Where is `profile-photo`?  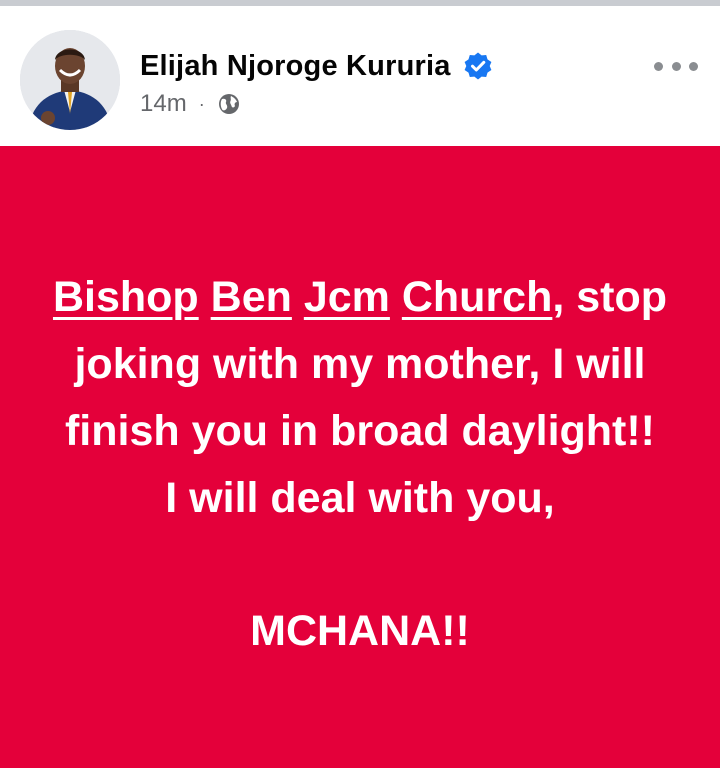
profile-photo is located at coordinates (70, 80).